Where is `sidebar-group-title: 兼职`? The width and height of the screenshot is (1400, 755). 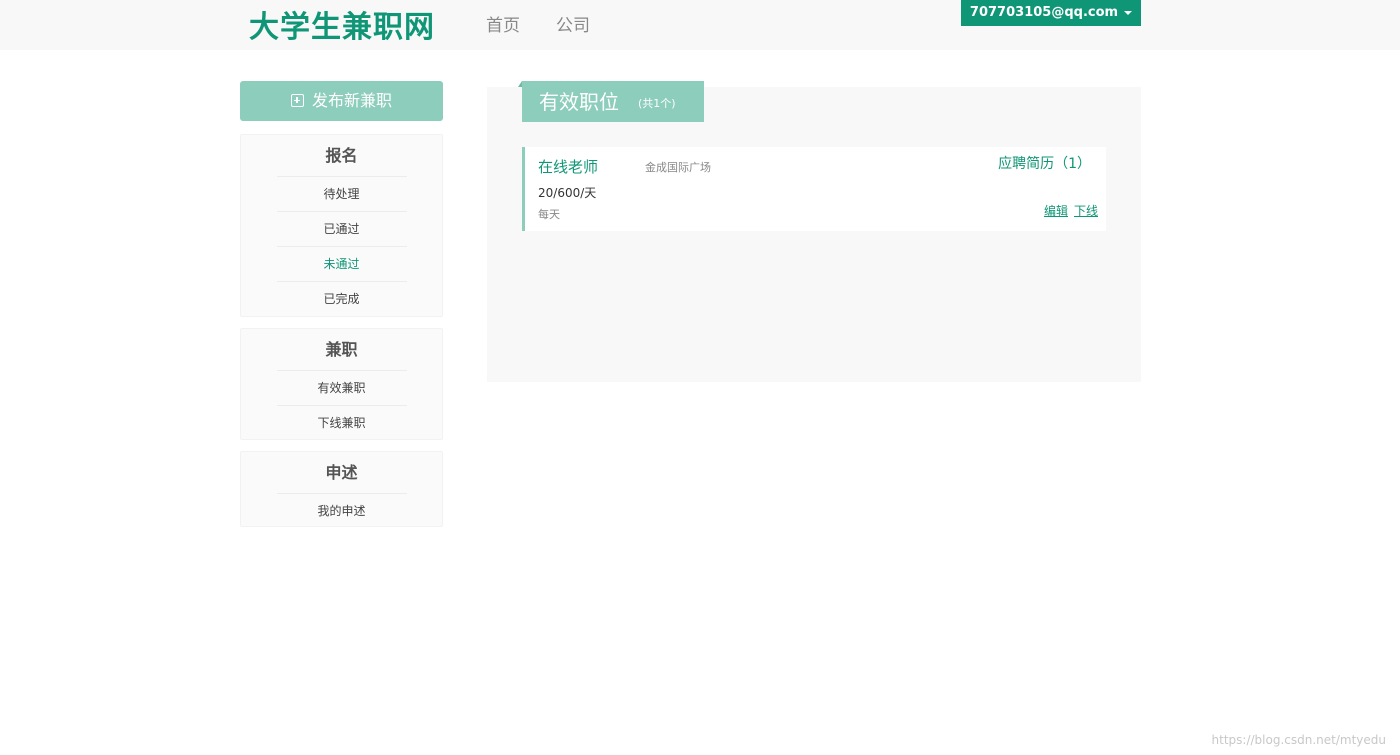 sidebar-group-title: 兼职 is located at coordinates (341, 349).